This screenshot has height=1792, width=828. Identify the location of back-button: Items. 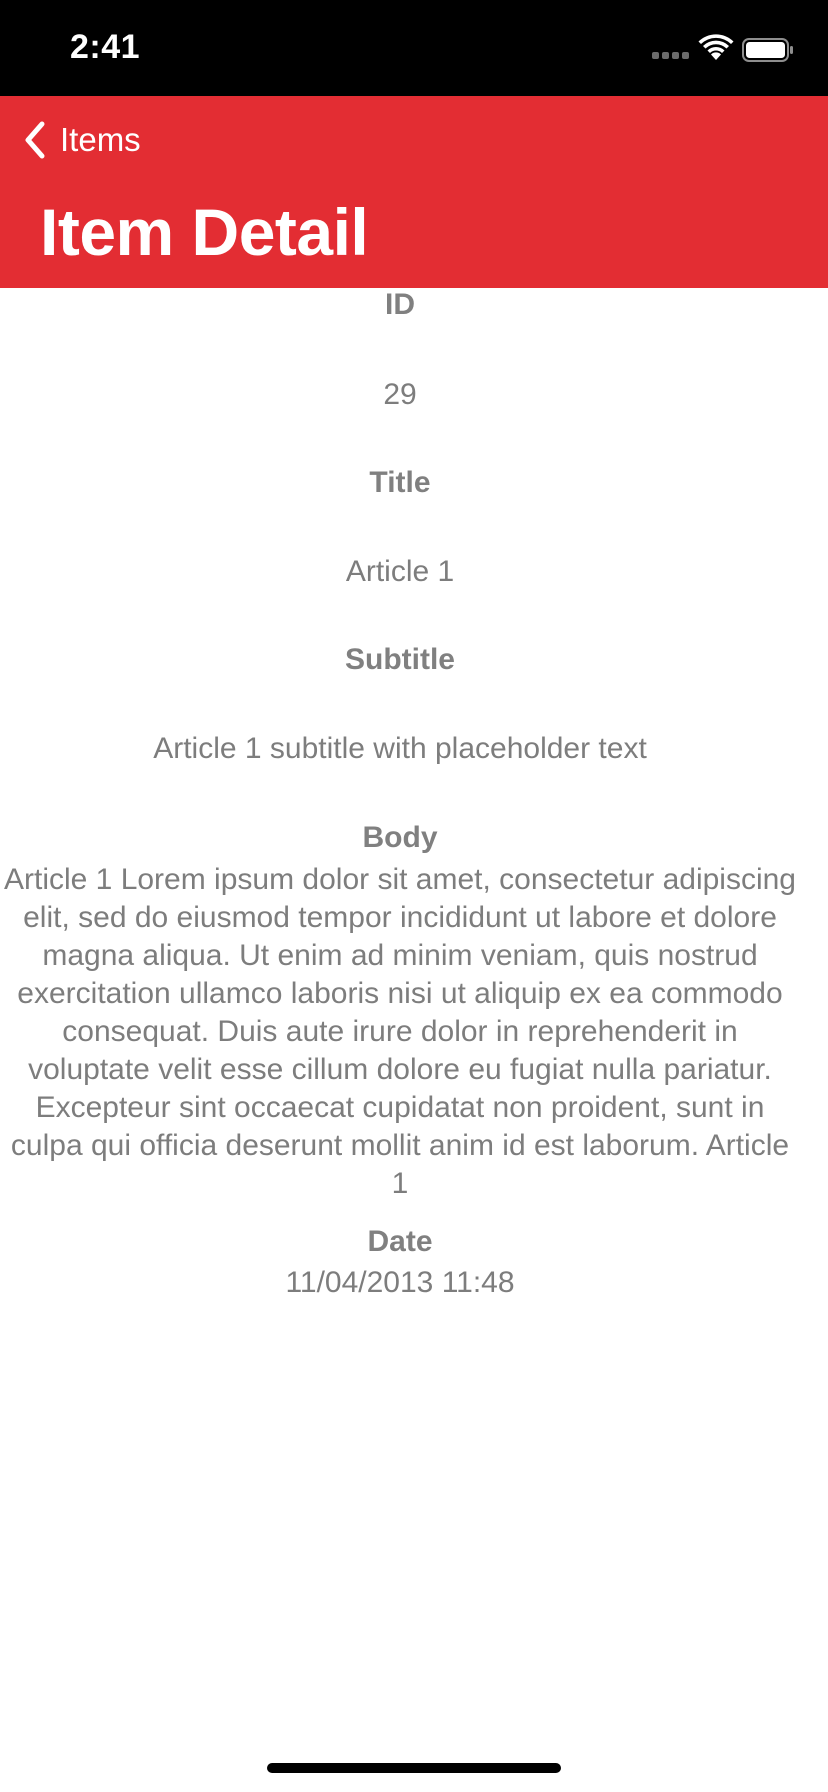
(81, 140).